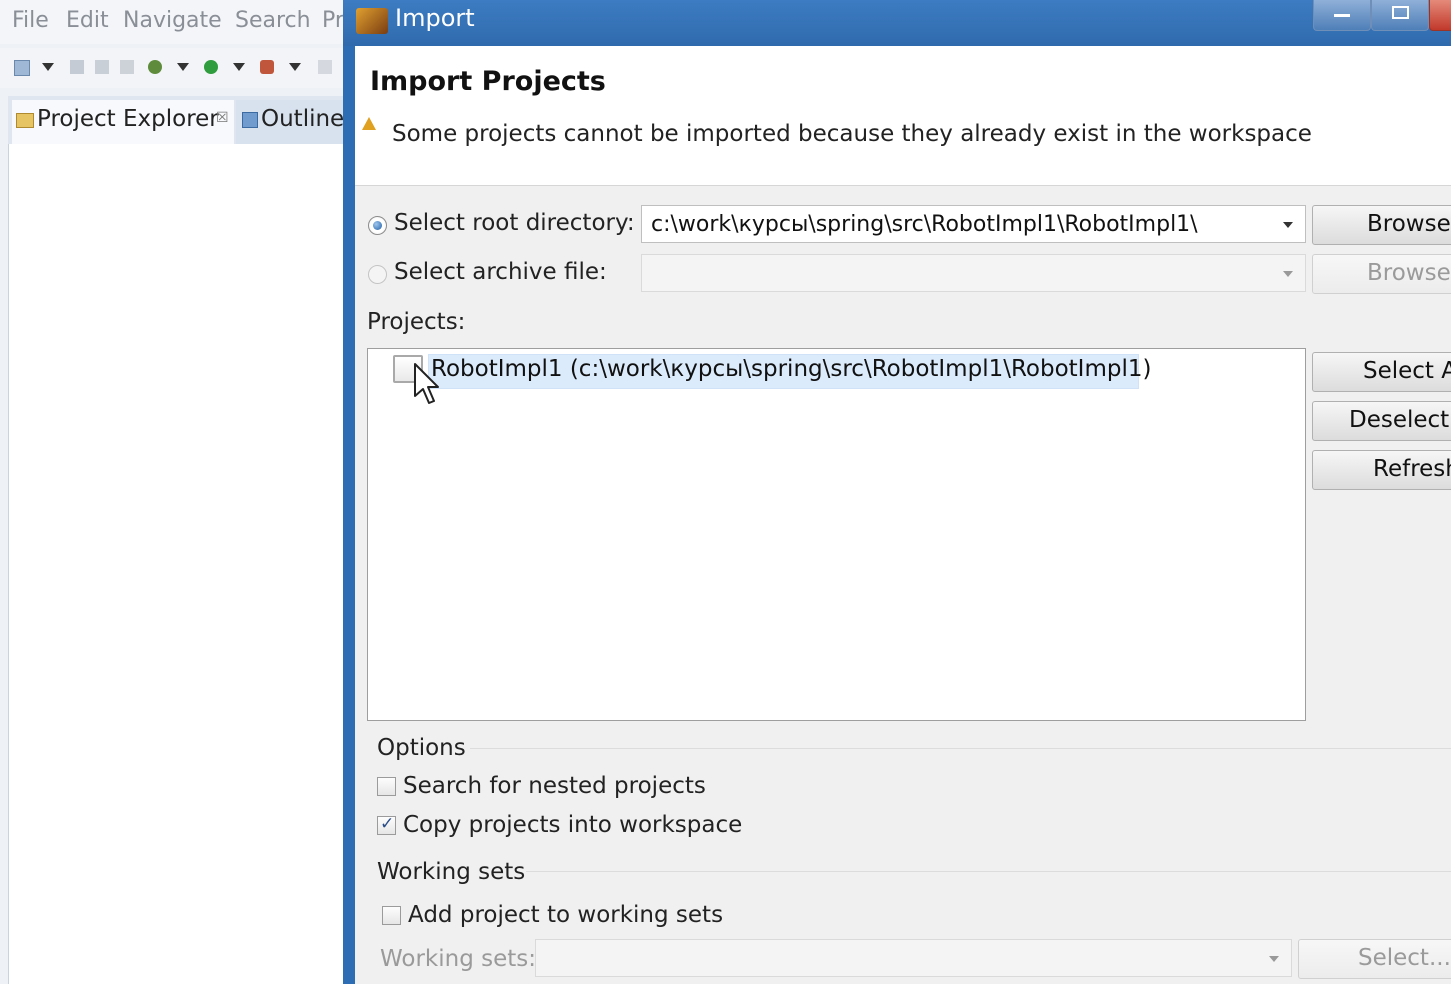 The image size is (1451, 984). What do you see at coordinates (102, 67) in the screenshot?
I see `save-all-icon` at bounding box center [102, 67].